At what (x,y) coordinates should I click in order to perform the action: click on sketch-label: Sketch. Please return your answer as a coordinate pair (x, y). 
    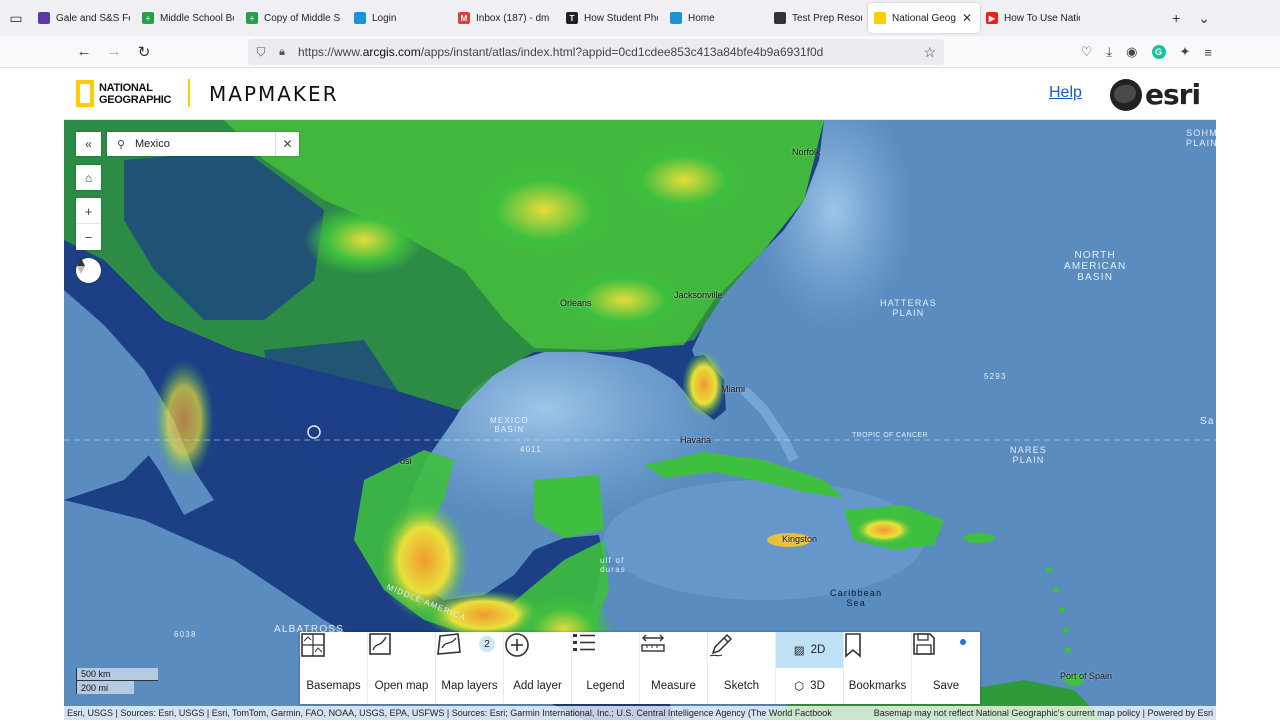
    Looking at the image, I should click on (741, 686).